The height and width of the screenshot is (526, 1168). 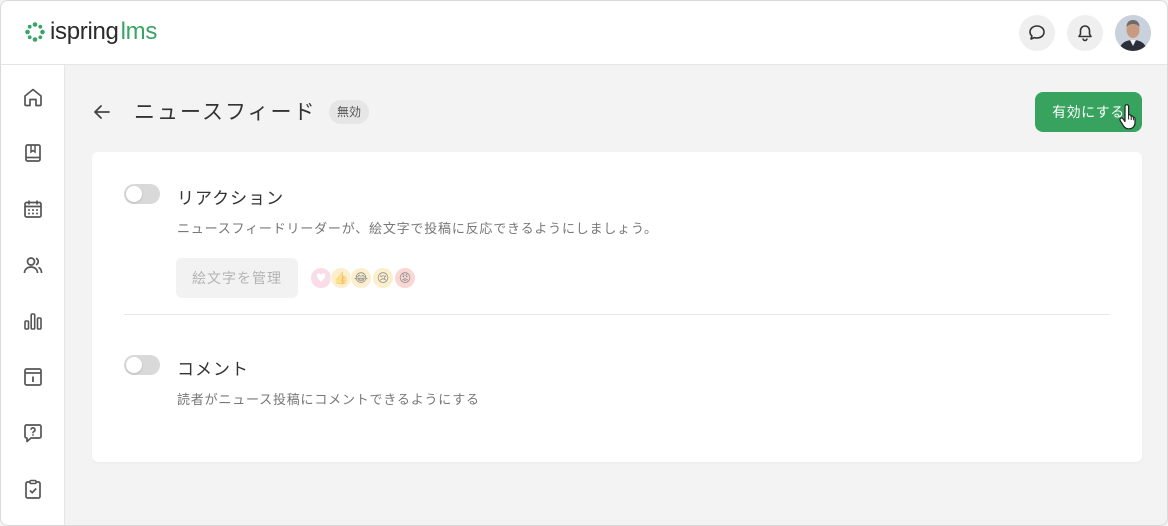 What do you see at coordinates (231, 199) in the screenshot?
I see `reactions-title: リアクション` at bounding box center [231, 199].